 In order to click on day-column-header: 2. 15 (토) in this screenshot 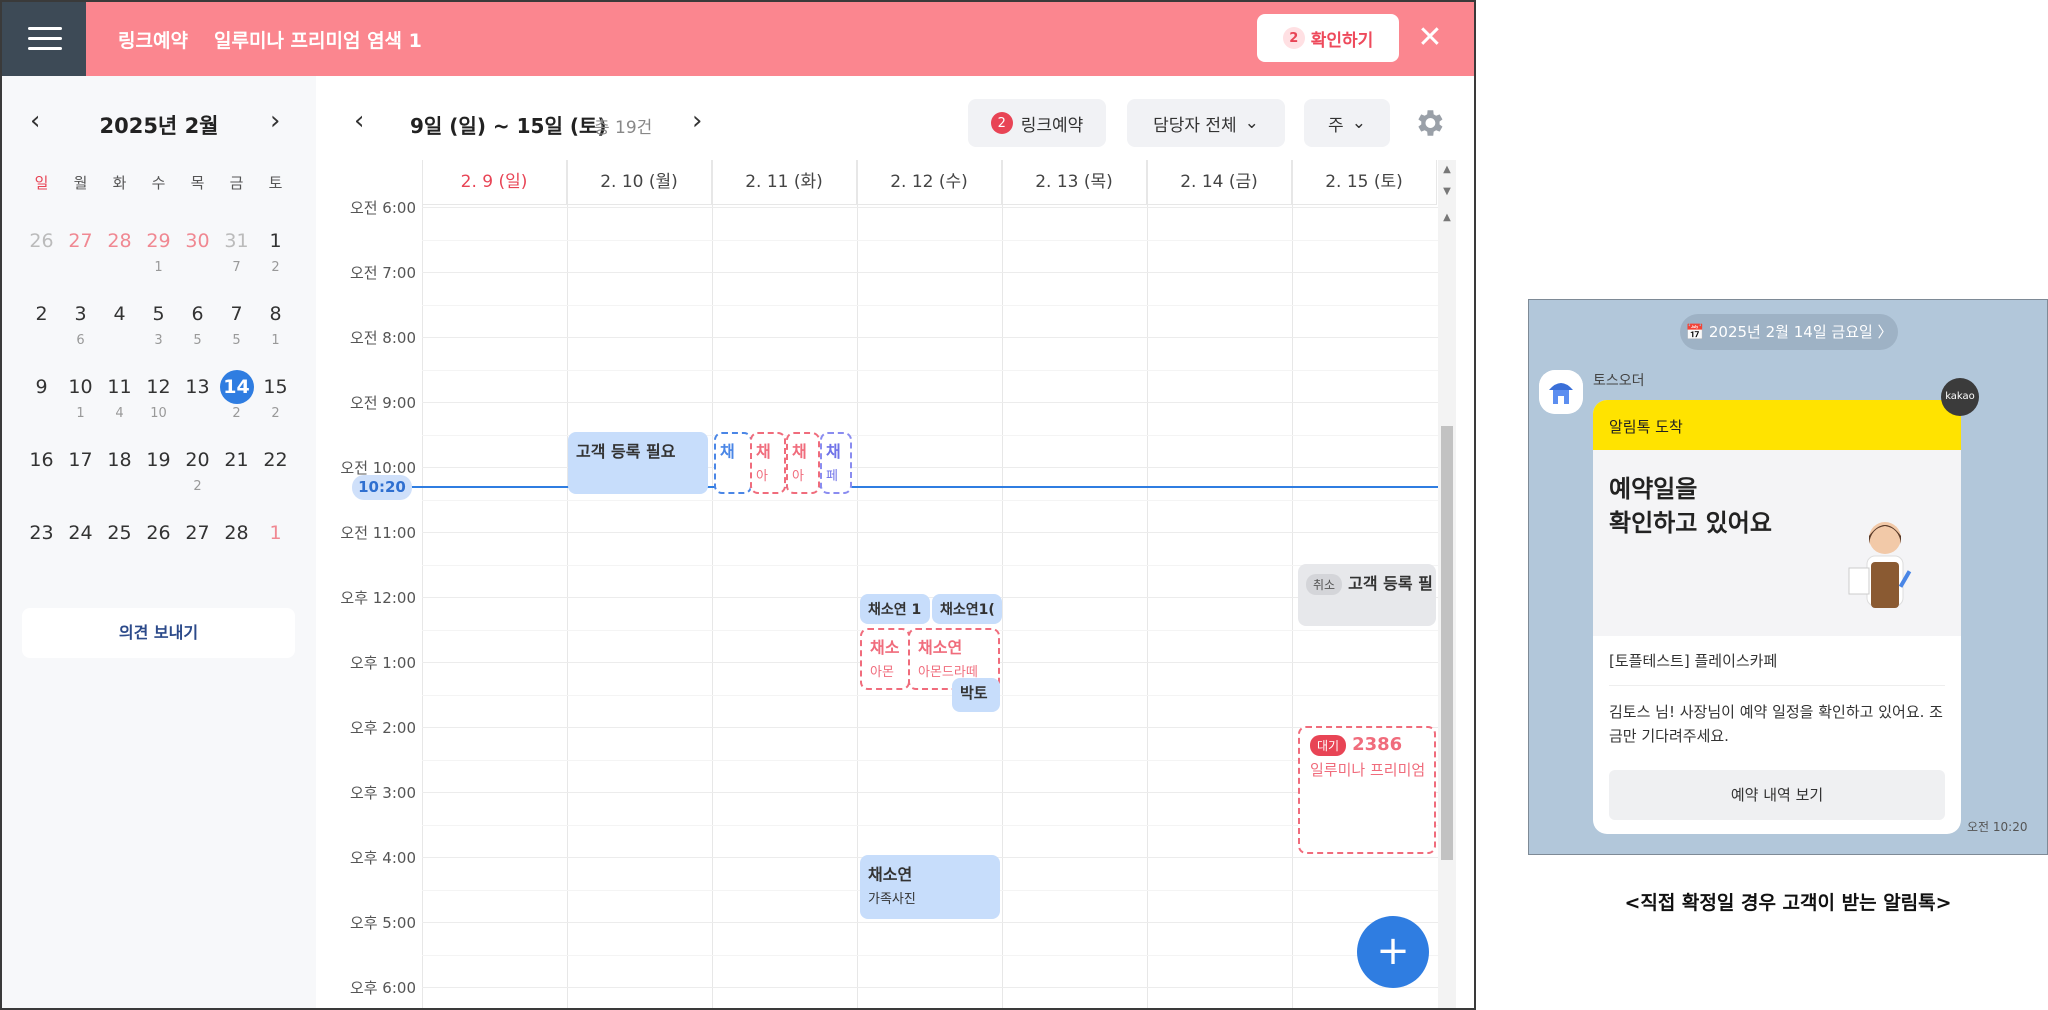, I will do `click(1364, 182)`.